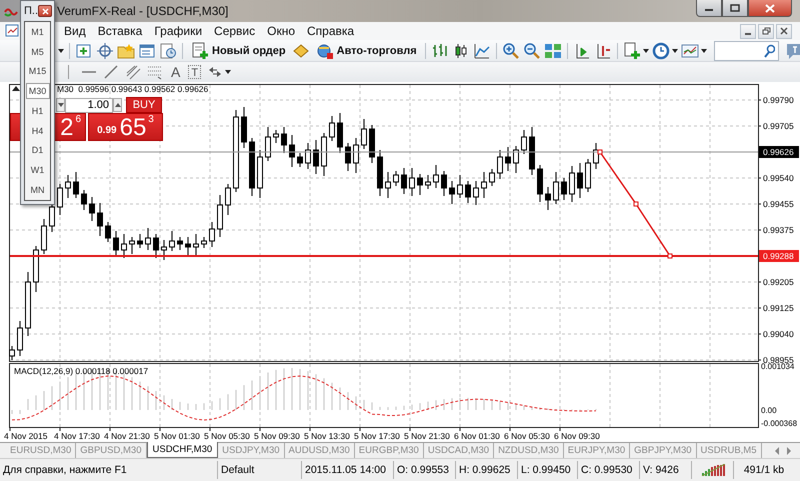  I want to click on price-axis-label: 0.99790, so click(778, 100).